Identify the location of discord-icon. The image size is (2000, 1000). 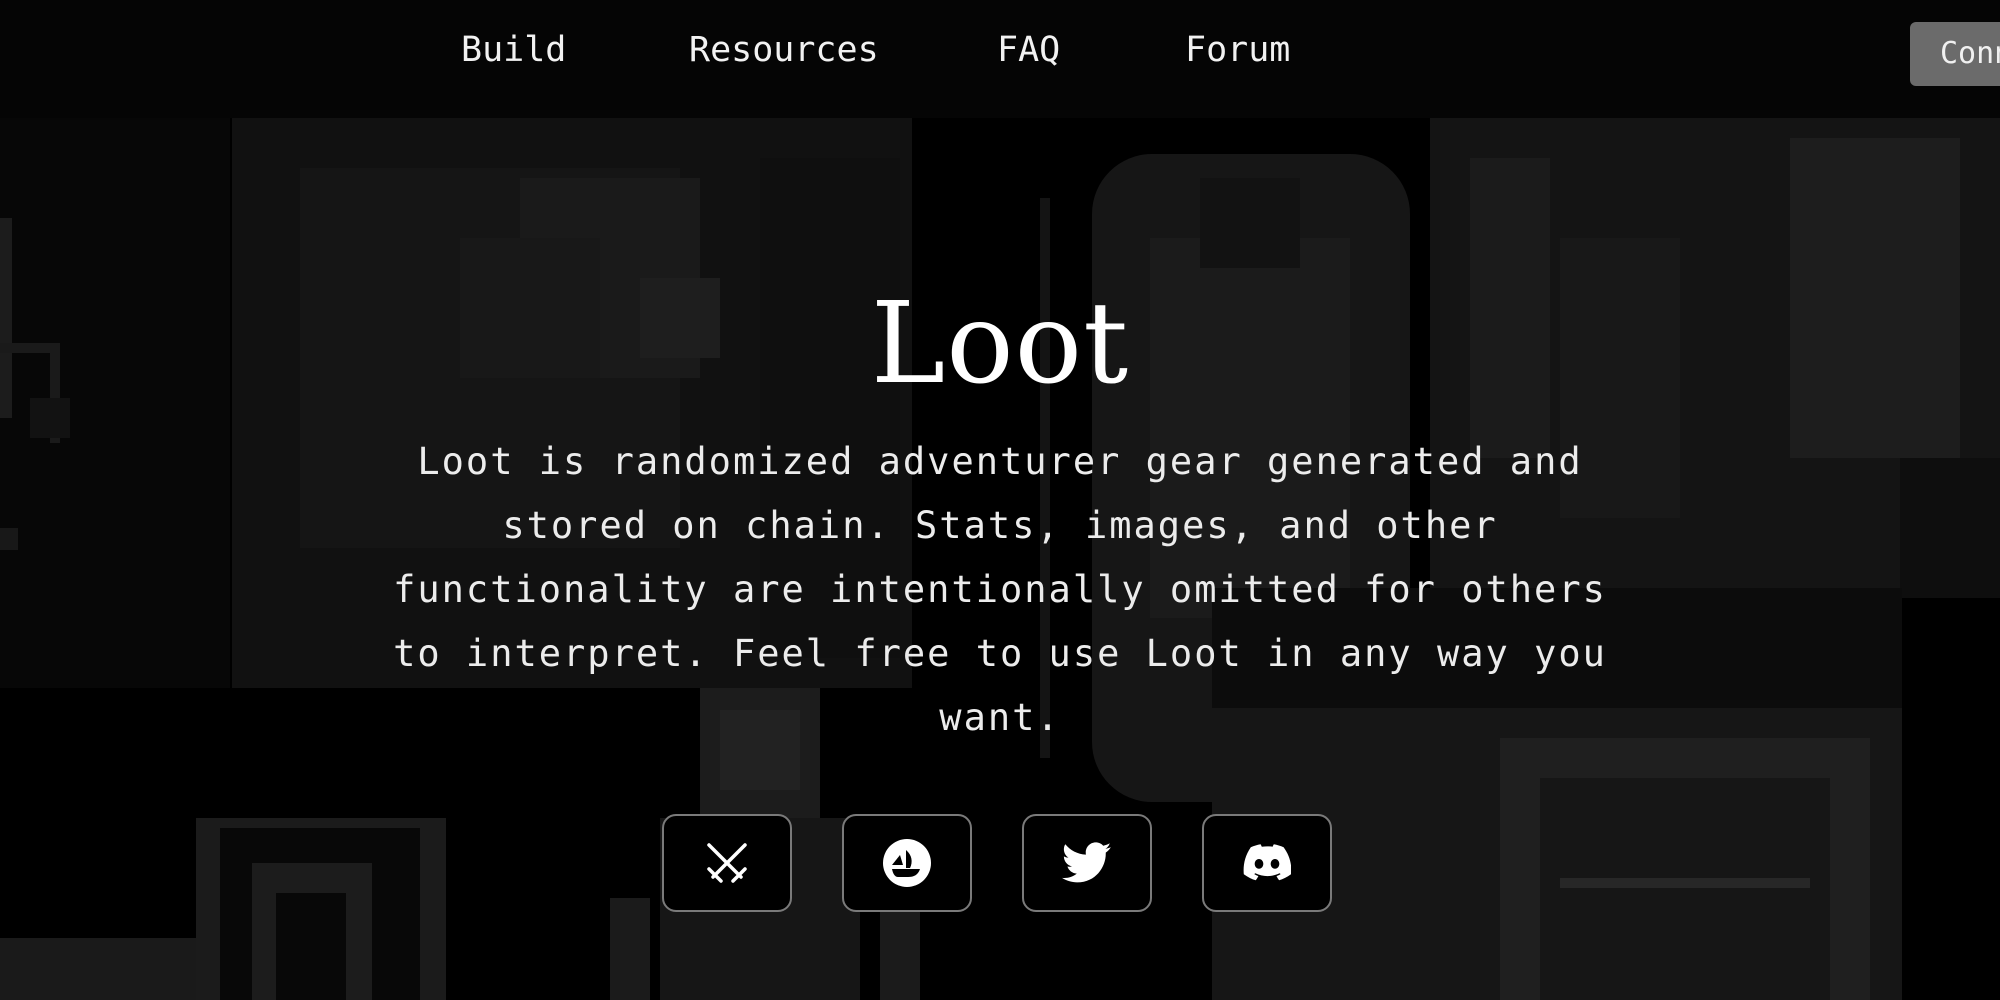
(1267, 863).